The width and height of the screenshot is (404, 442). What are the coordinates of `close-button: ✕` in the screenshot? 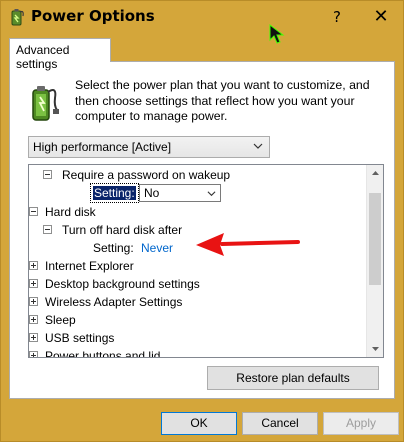 It's located at (381, 17).